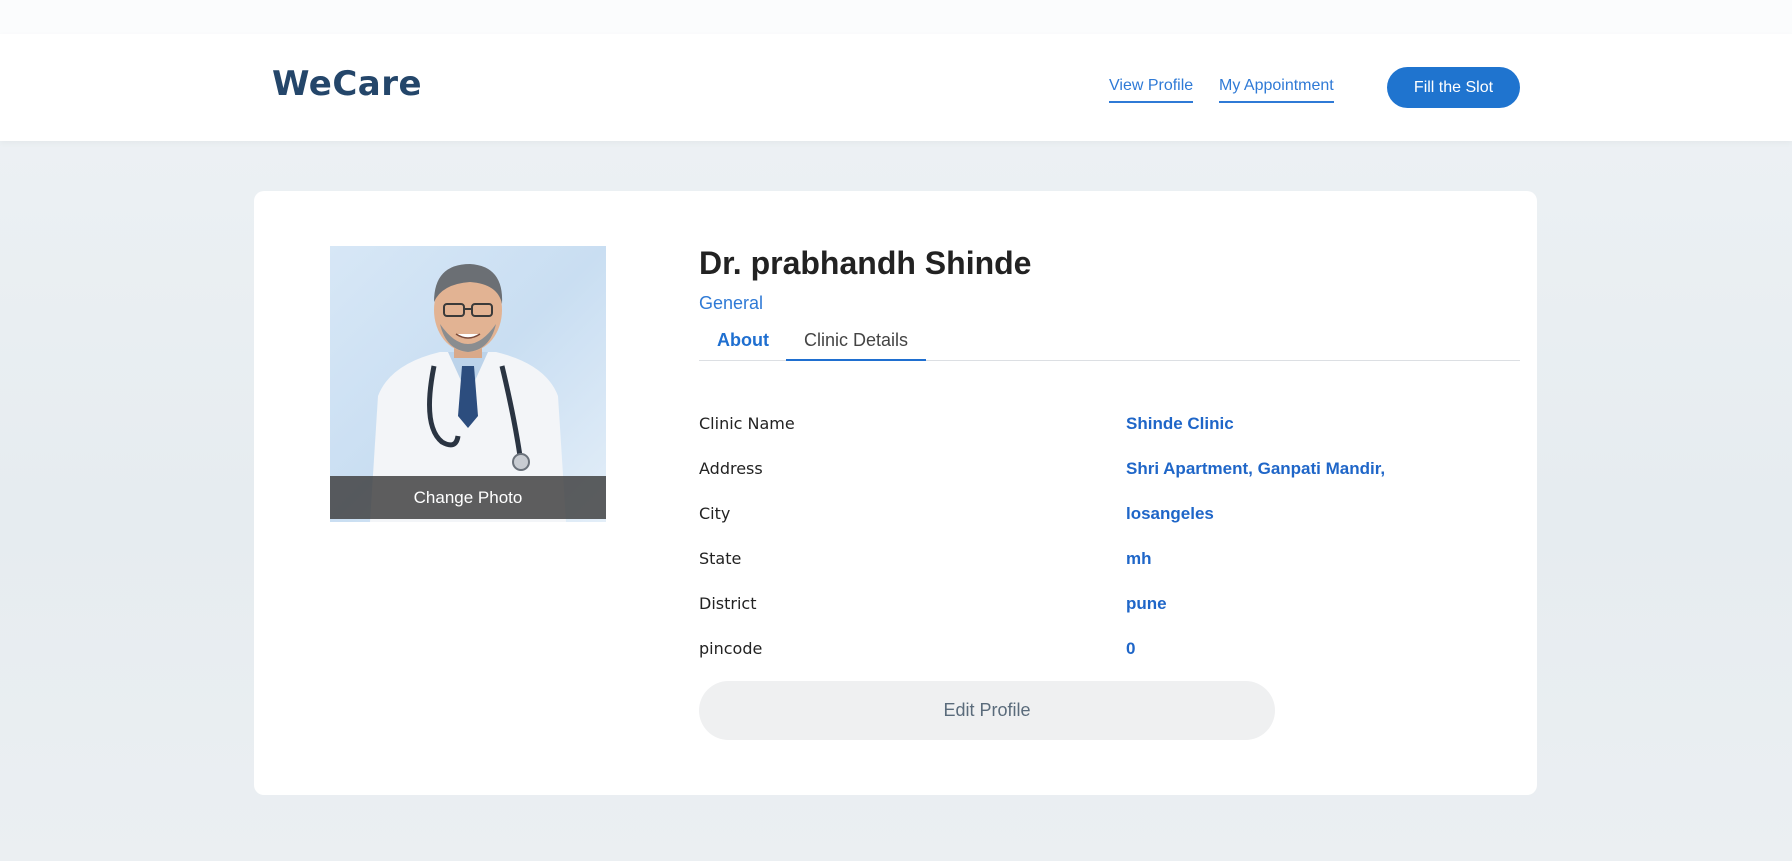  What do you see at coordinates (728, 603) in the screenshot?
I see `detail-label: District` at bounding box center [728, 603].